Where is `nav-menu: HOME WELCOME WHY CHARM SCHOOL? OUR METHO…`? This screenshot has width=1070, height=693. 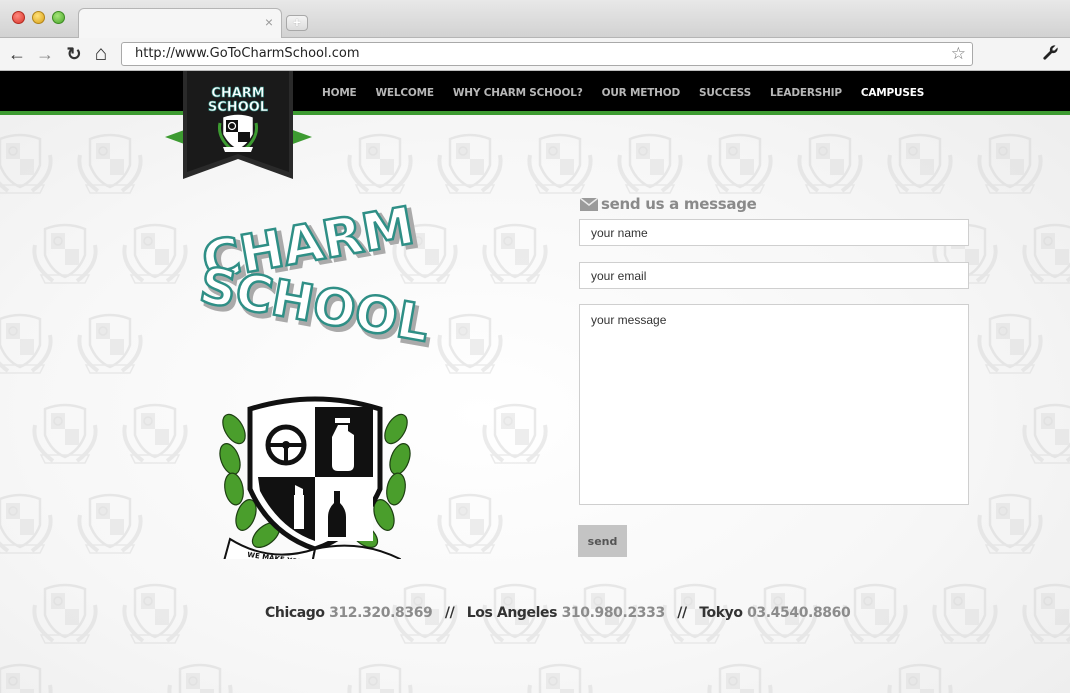
nav-menu: HOME WELCOME WHY CHARM SCHOOL? OUR METHO… is located at coordinates (632, 93).